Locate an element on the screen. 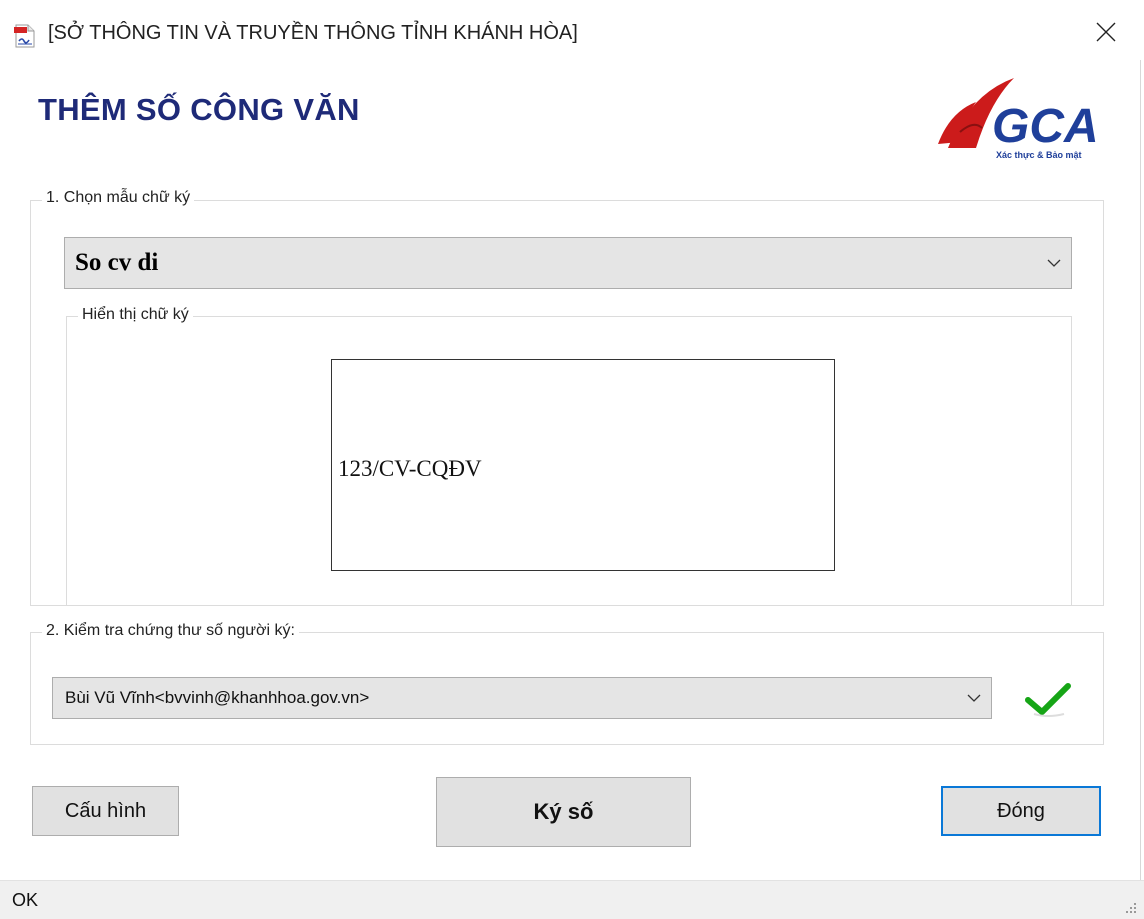 The height and width of the screenshot is (919, 1144). resize-grip-icon is located at coordinates (1130, 907).